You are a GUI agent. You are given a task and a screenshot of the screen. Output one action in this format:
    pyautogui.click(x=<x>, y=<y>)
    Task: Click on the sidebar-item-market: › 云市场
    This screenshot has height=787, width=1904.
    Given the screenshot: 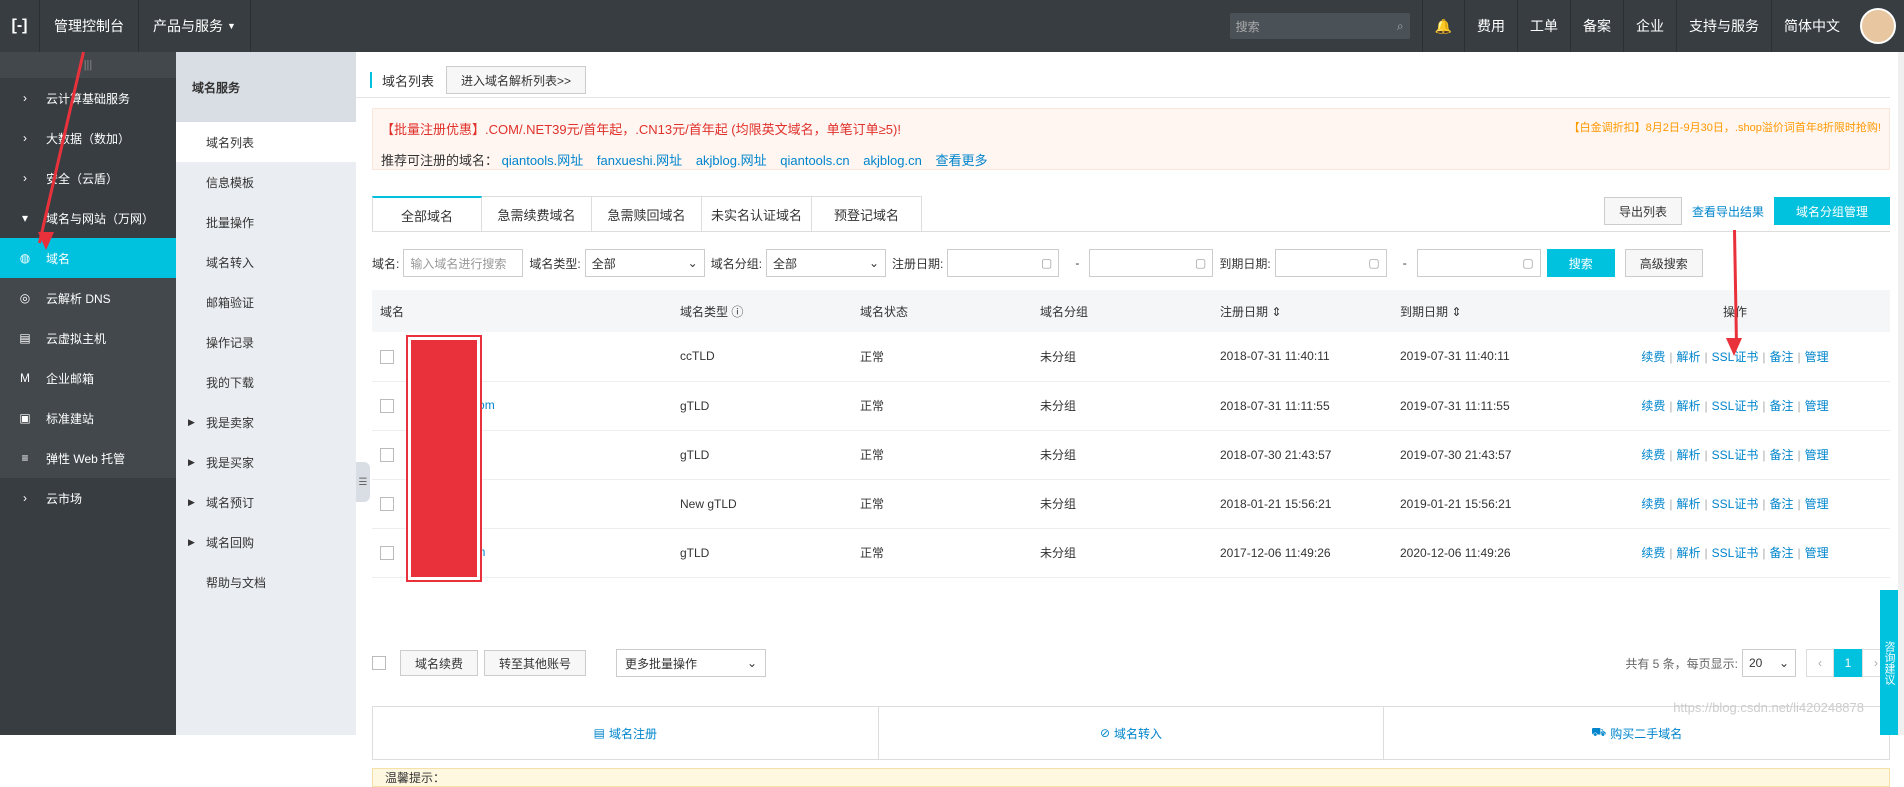 What is the action you would take?
    pyautogui.click(x=88, y=498)
    